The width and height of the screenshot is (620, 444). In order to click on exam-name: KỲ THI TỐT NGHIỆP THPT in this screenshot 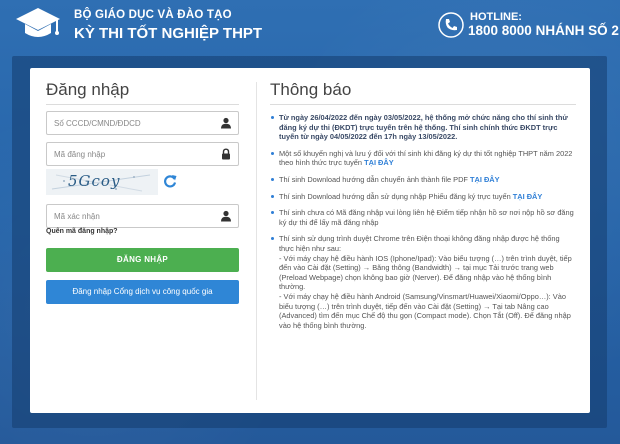, I will do `click(168, 33)`.